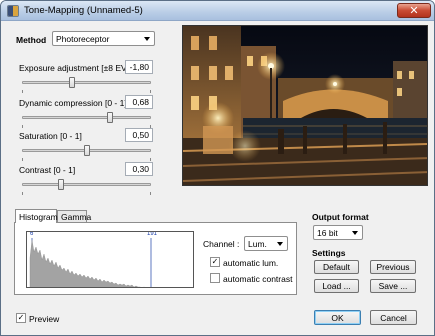 Image resolution: width=435 pixels, height=336 pixels. Describe the element at coordinates (139, 67) in the screenshot. I see `exposure-input: -1,80` at that location.